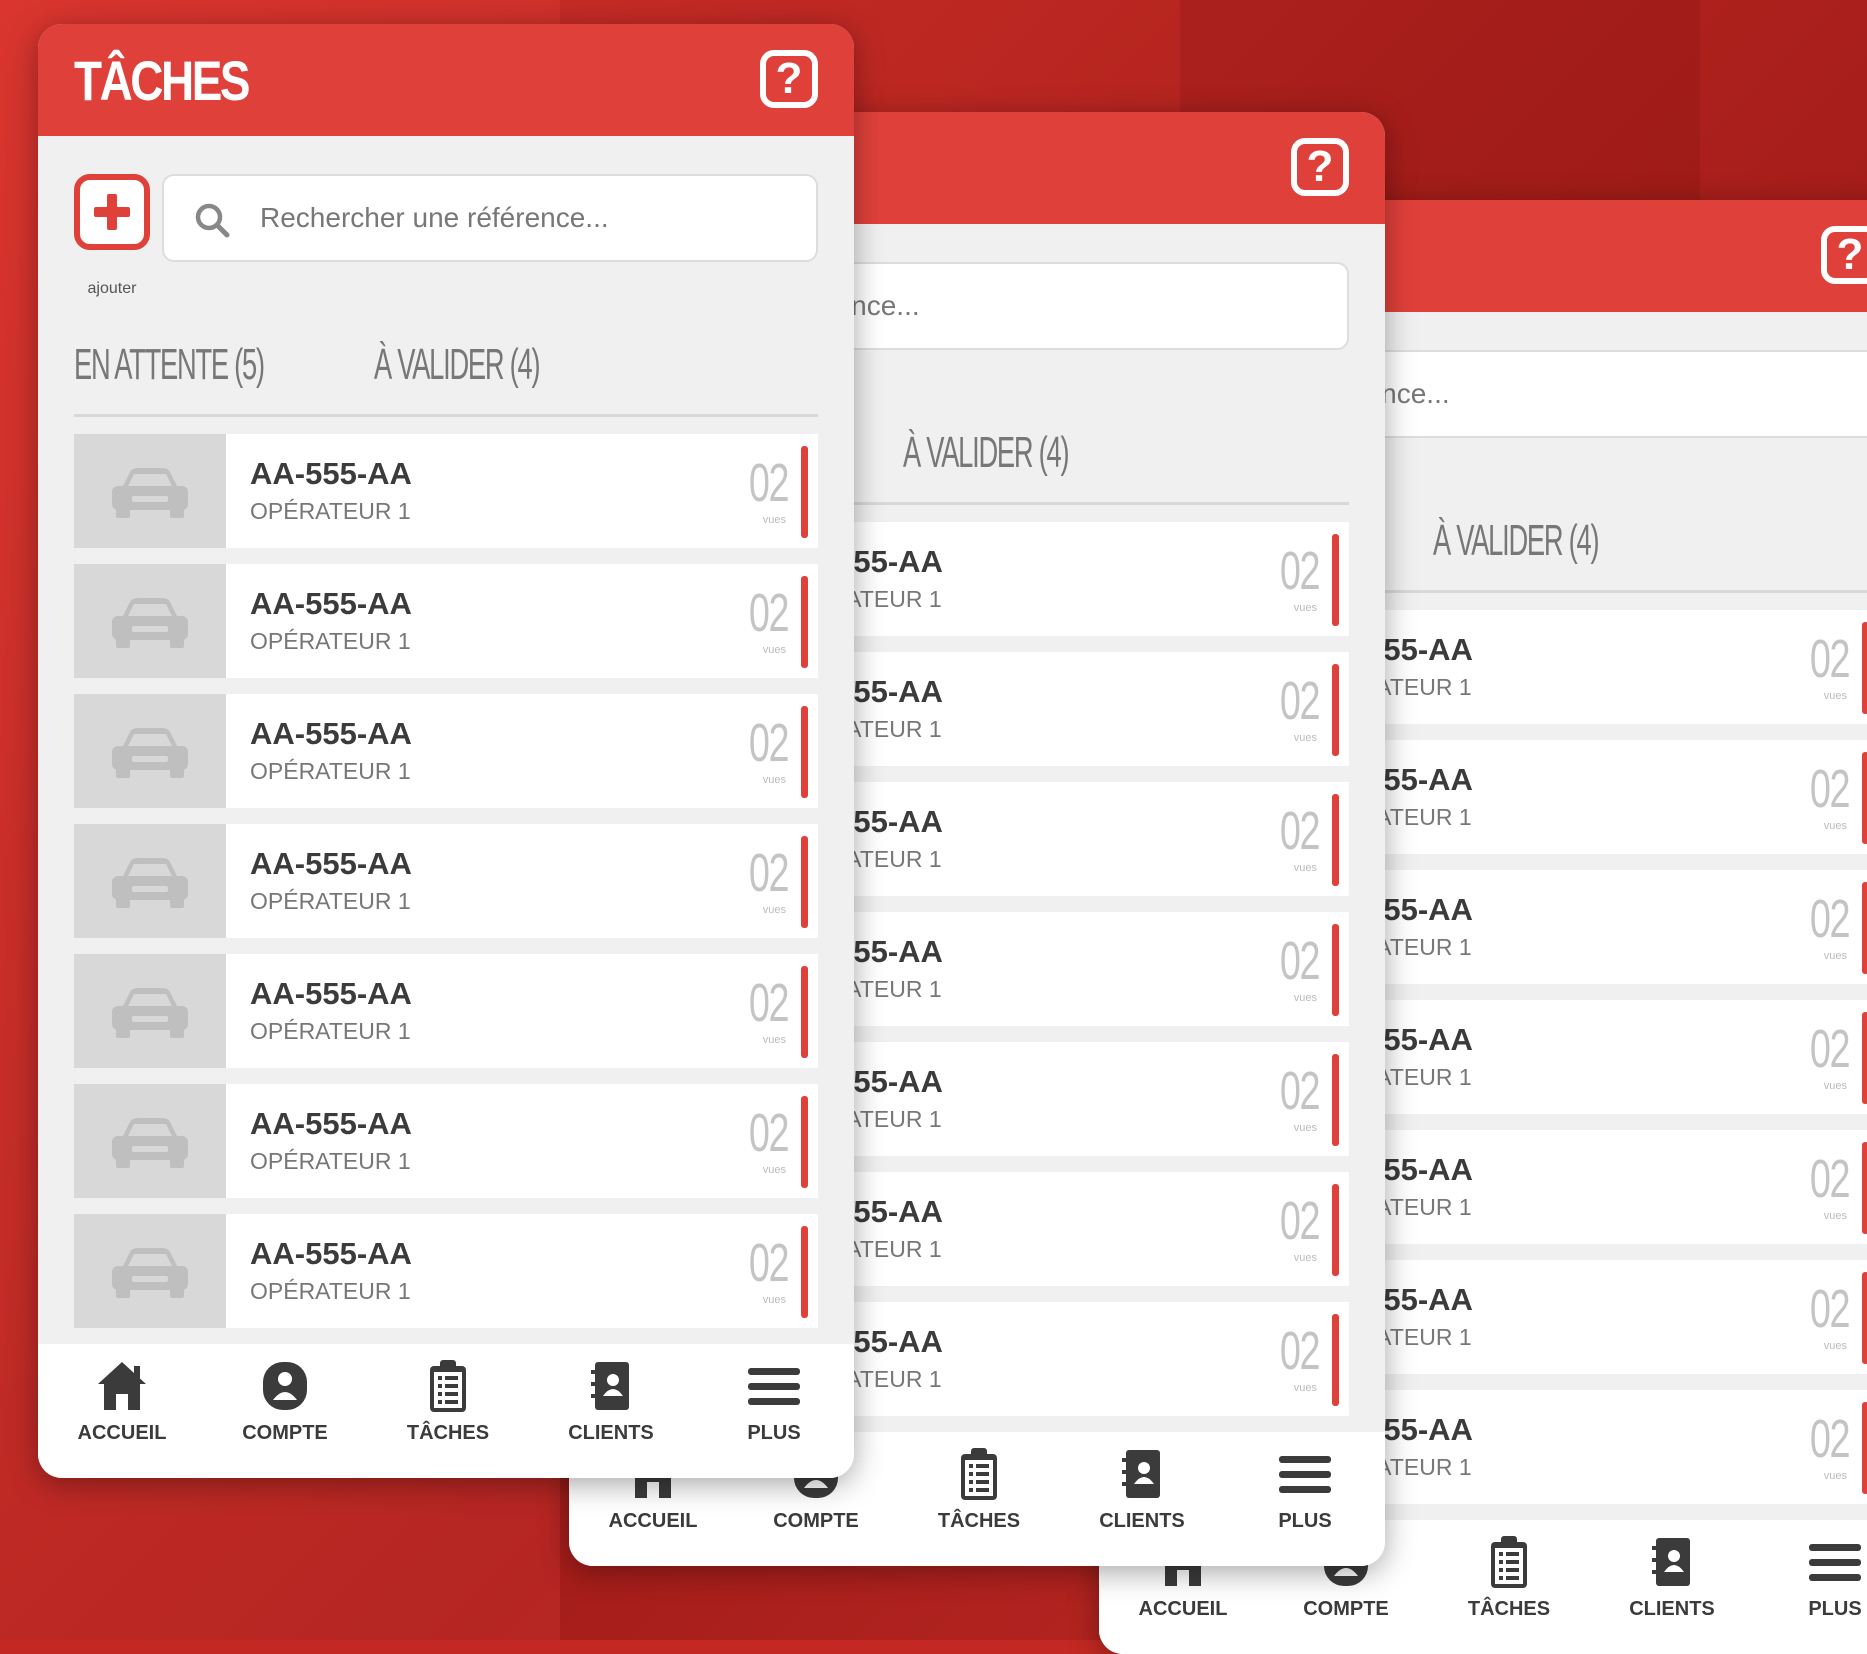 The width and height of the screenshot is (1867, 1654). I want to click on clipboard-icon, so click(1509, 1562).